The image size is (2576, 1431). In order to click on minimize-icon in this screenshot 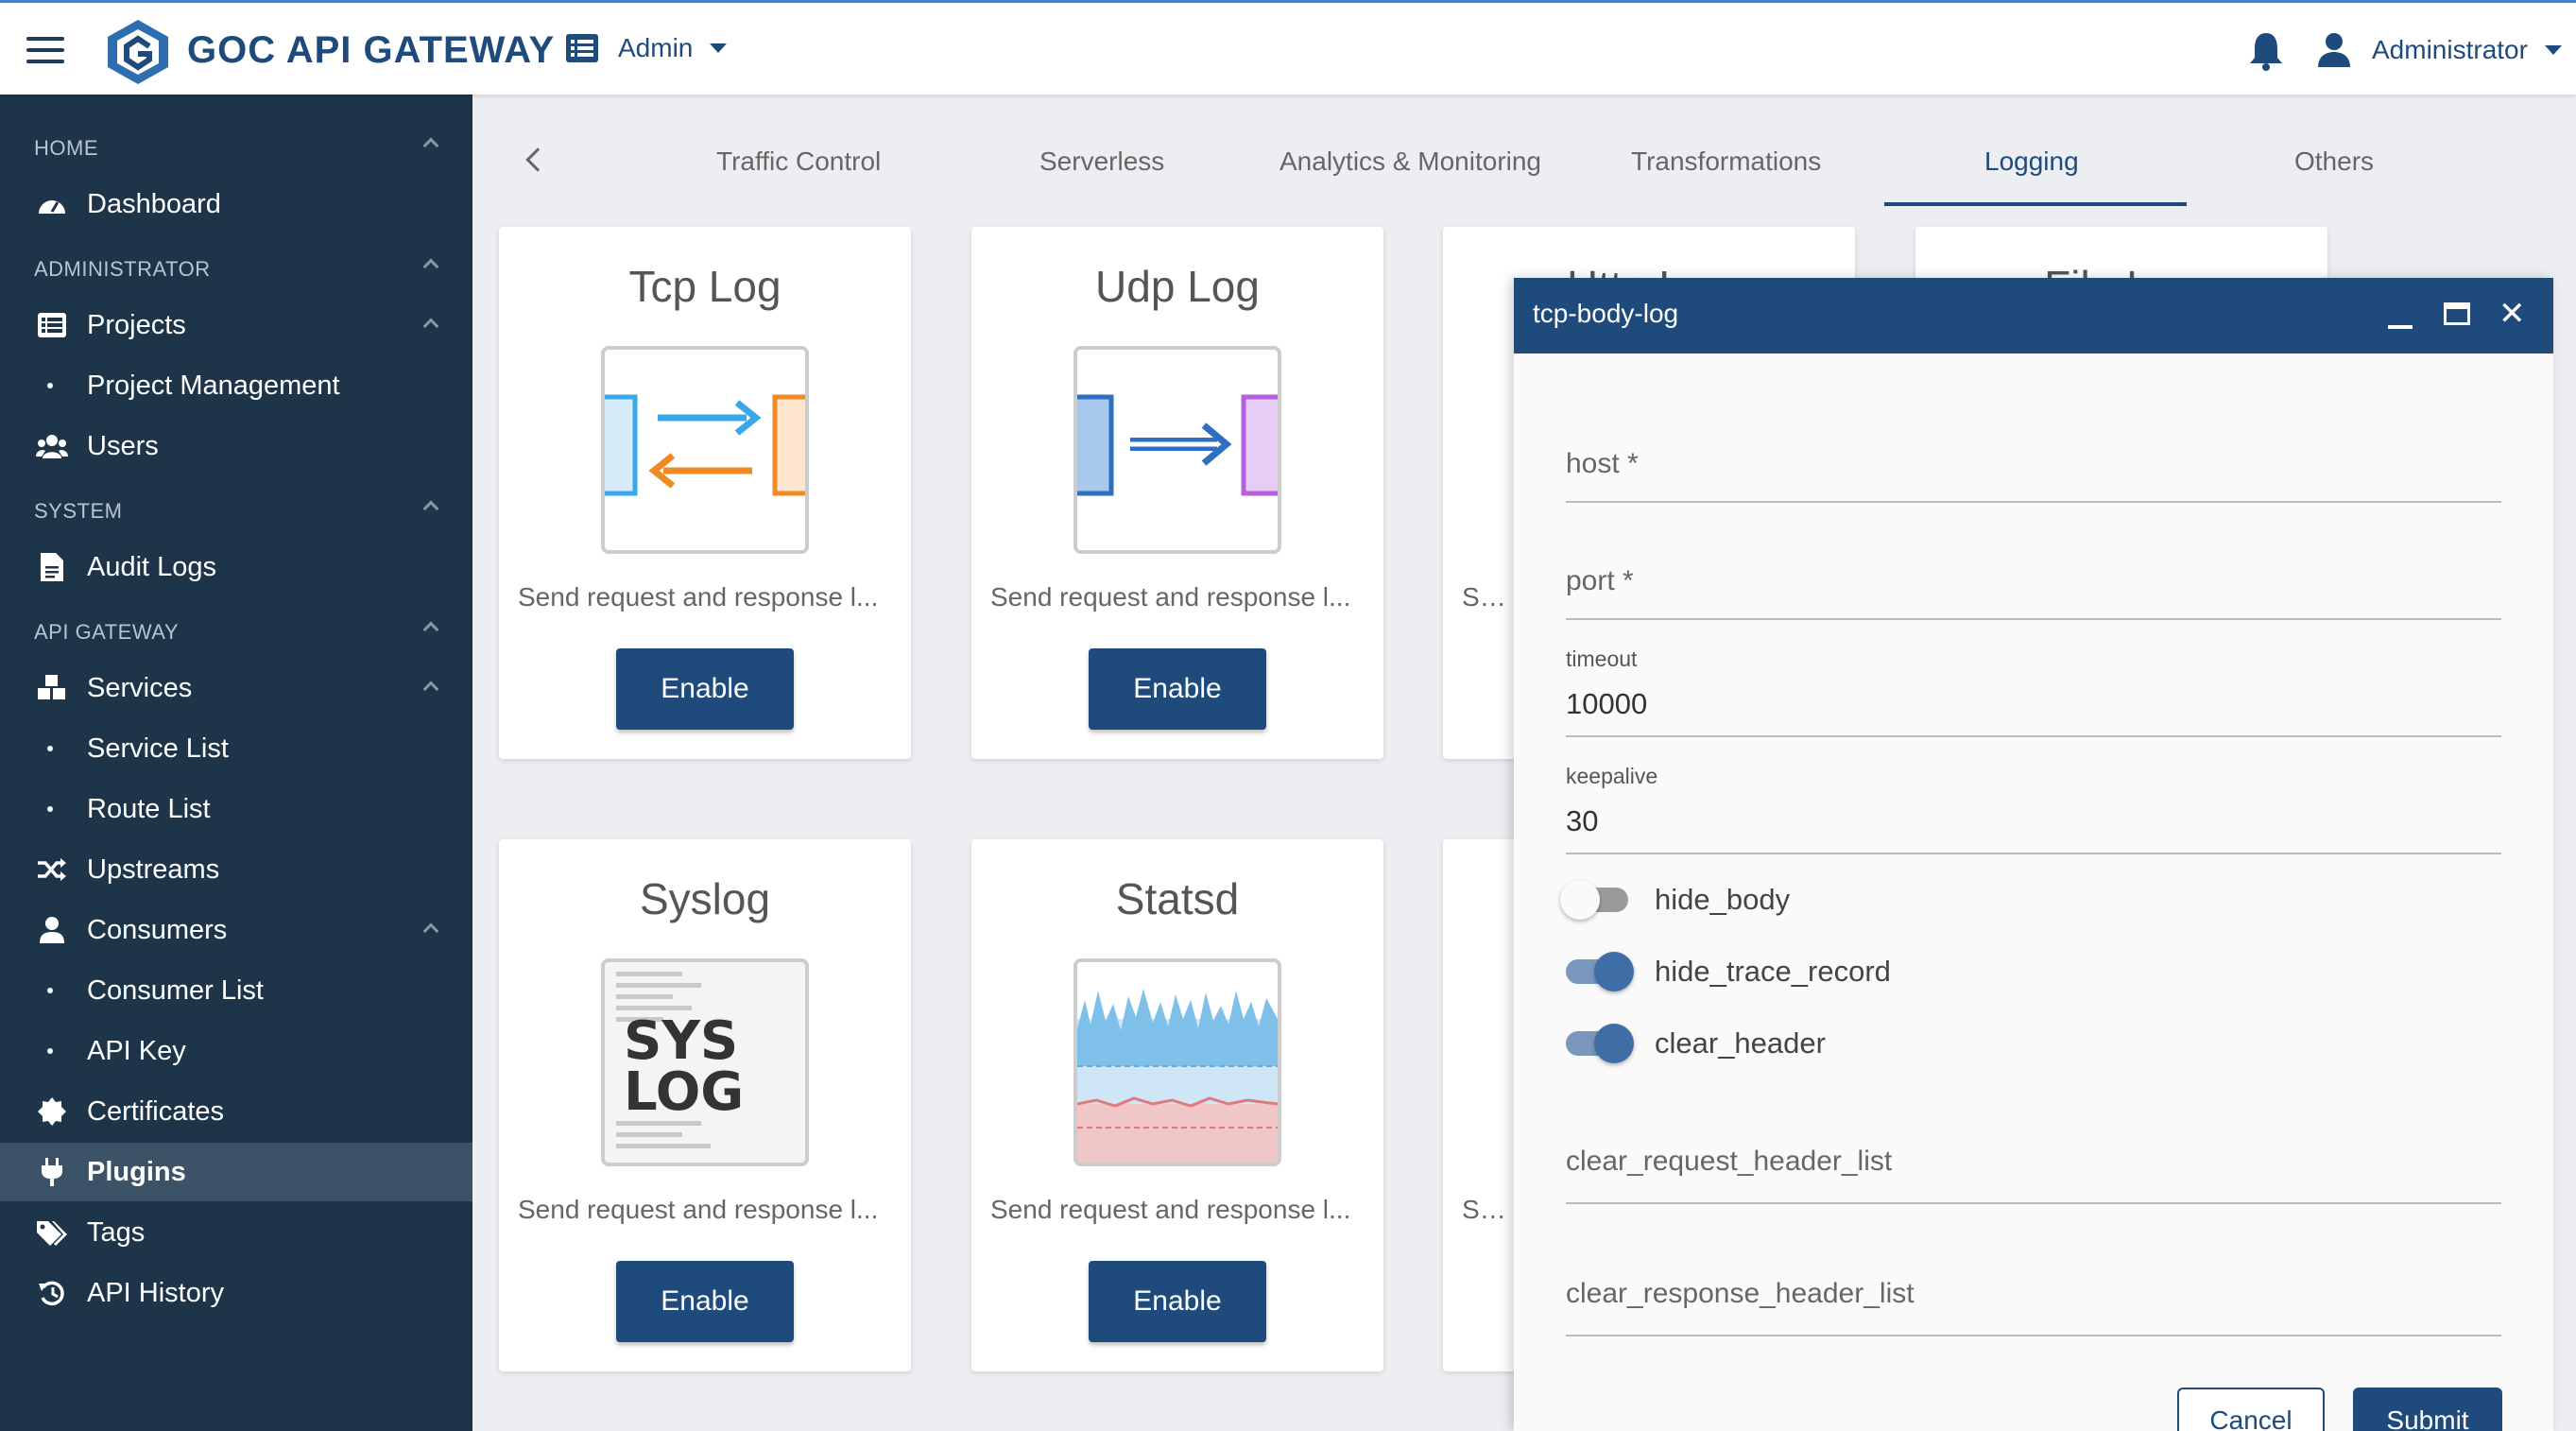, I will do `click(2400, 327)`.